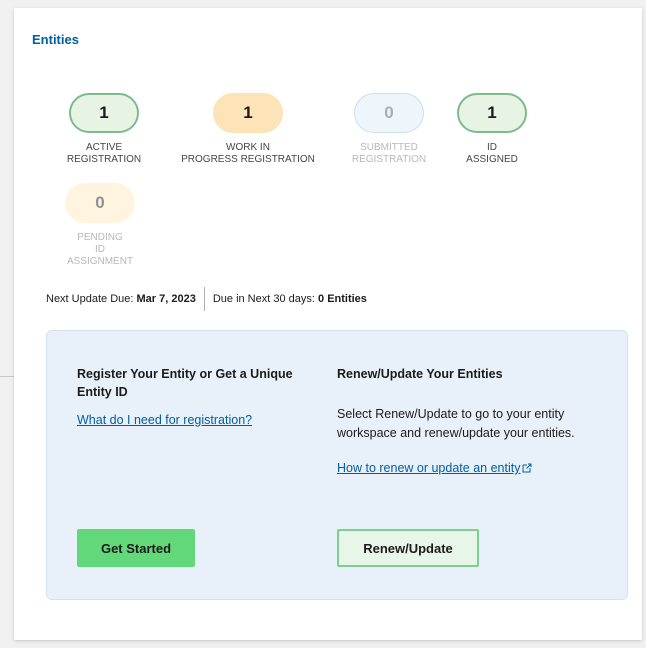 This screenshot has height=648, width=646. I want to click on next-update-label: Next Update Due:, so click(90, 299).